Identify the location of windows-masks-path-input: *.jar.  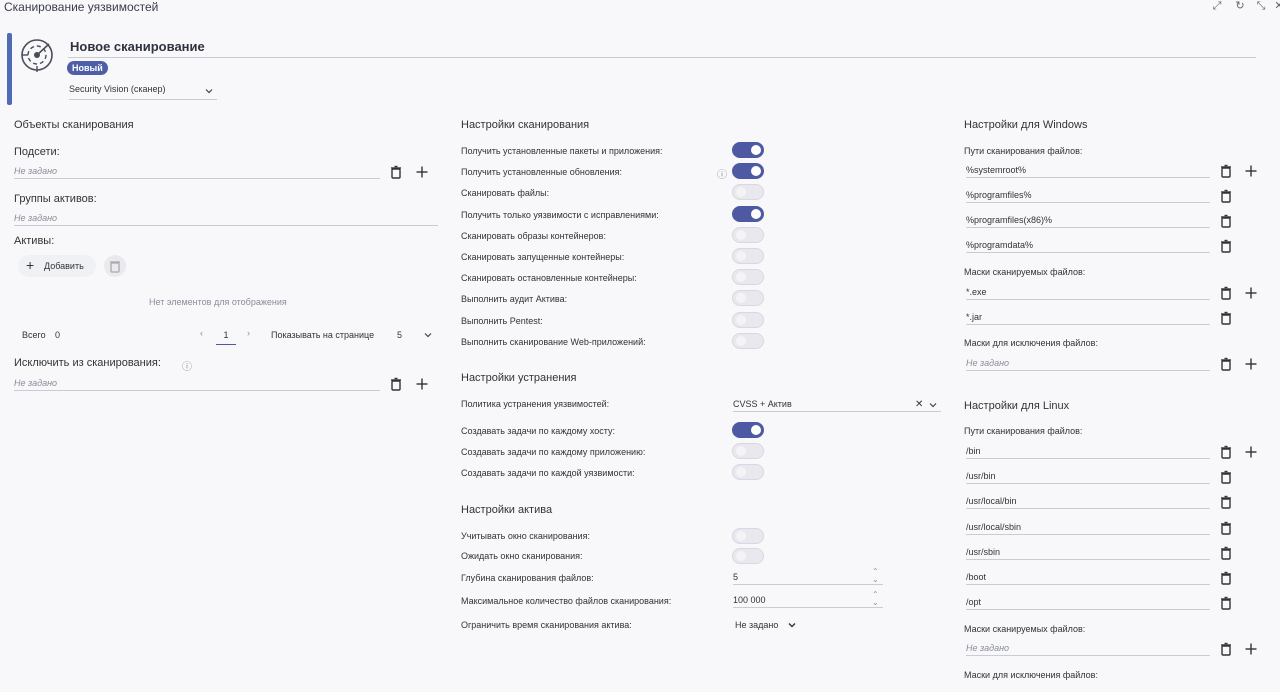
(1088, 317).